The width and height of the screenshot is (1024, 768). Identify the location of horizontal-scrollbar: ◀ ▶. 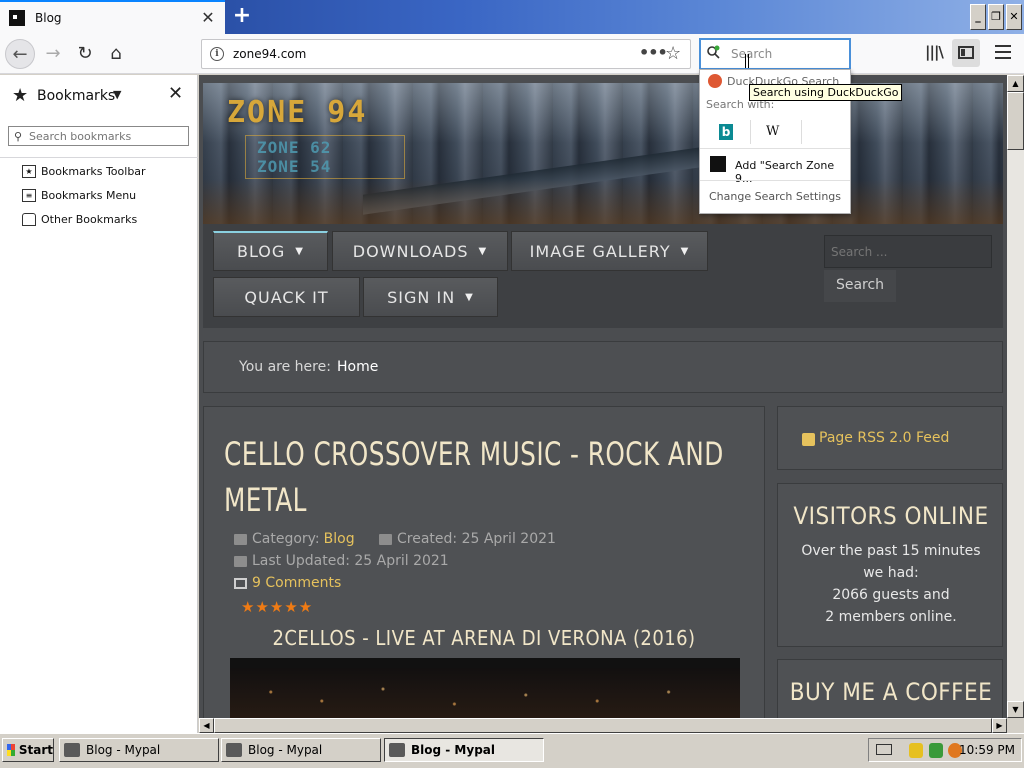
(603, 725).